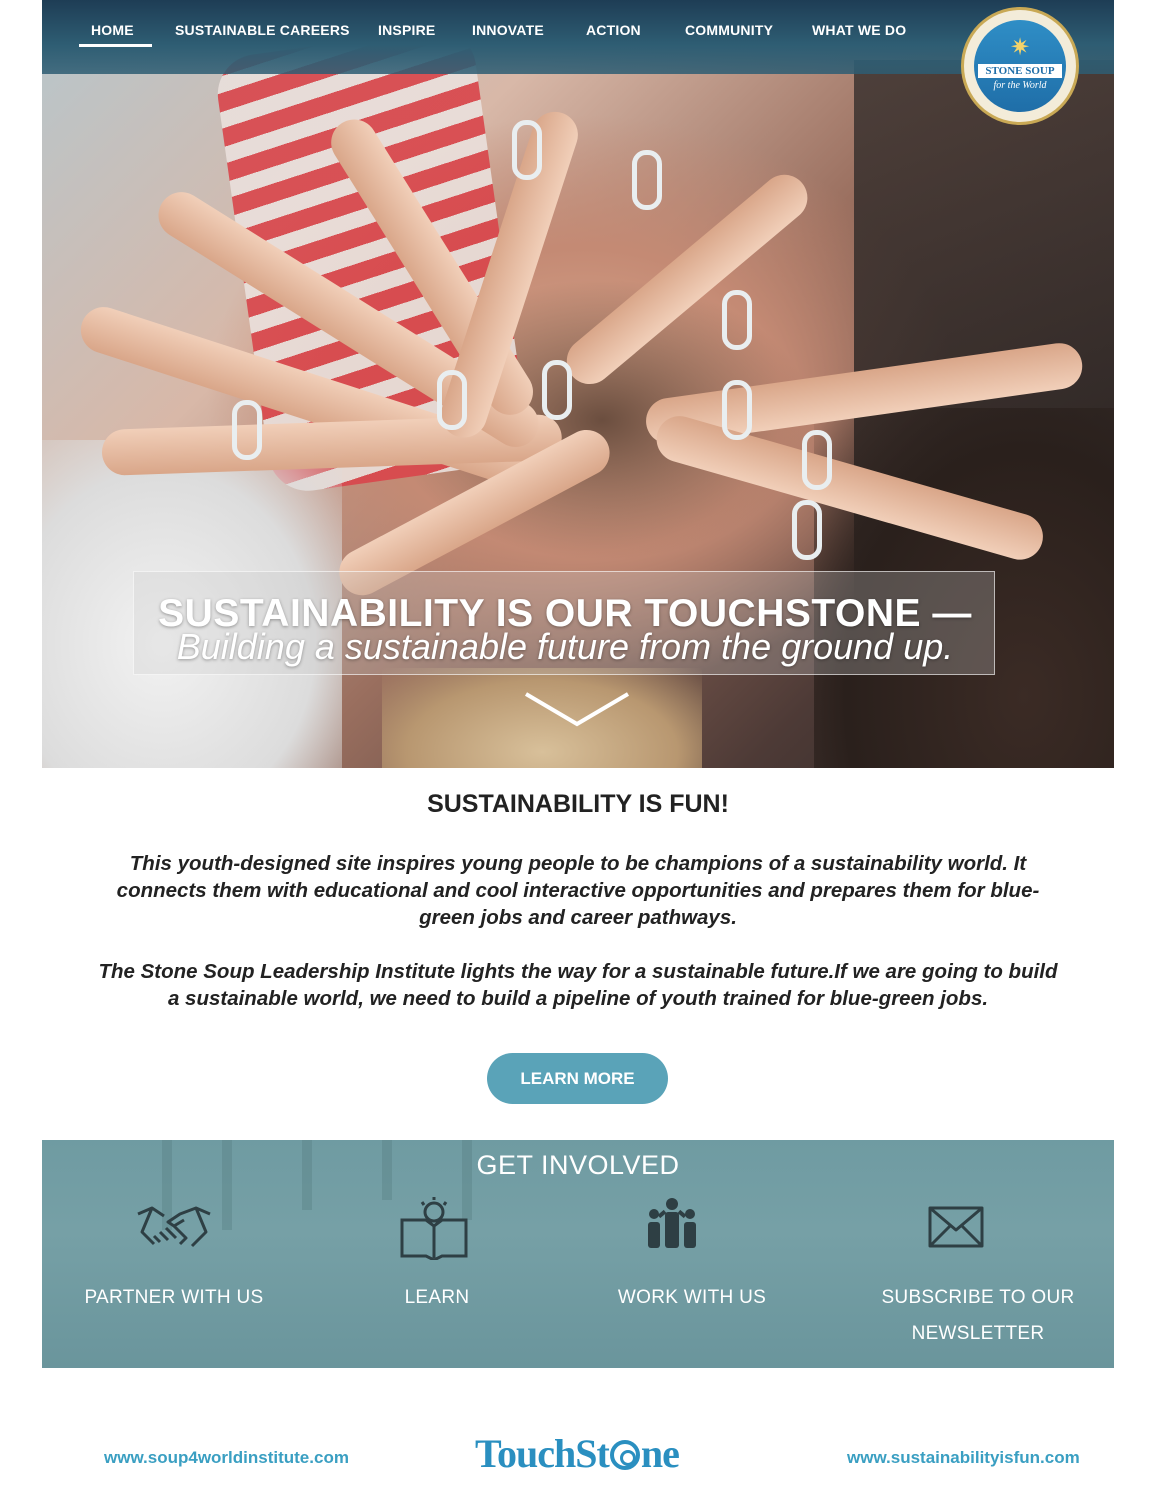 Image resolution: width=1156 pixels, height=1496 pixels. I want to click on footer-link-soup4world: www.soup4worldinstitute.com, so click(226, 1458).